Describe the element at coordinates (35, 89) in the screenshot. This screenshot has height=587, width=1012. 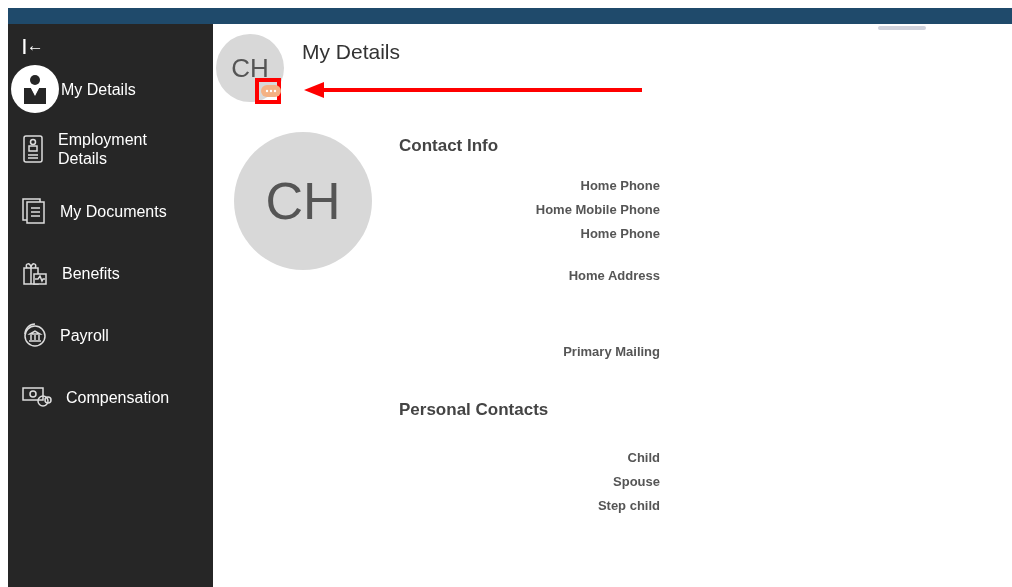
I see `person-icon` at that location.